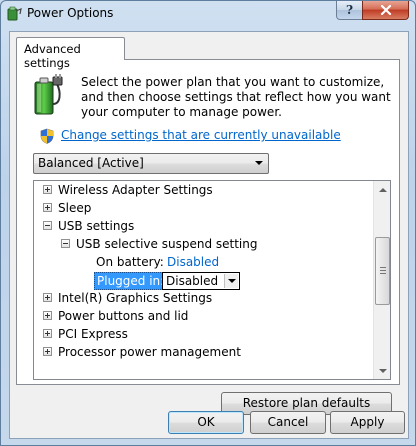 The width and height of the screenshot is (416, 446). Describe the element at coordinates (14, 13) in the screenshot. I see `power-options-icon` at that location.